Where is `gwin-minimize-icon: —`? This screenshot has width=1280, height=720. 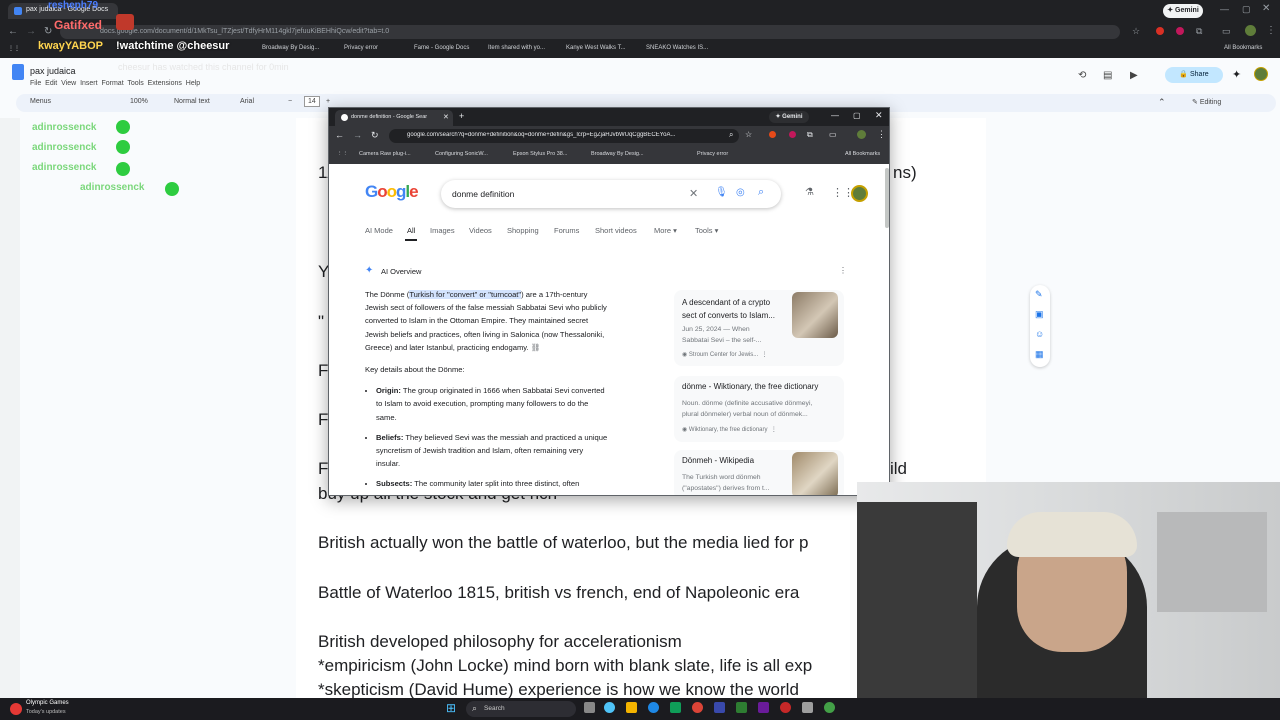
gwin-minimize-icon: — is located at coordinates (835, 115).